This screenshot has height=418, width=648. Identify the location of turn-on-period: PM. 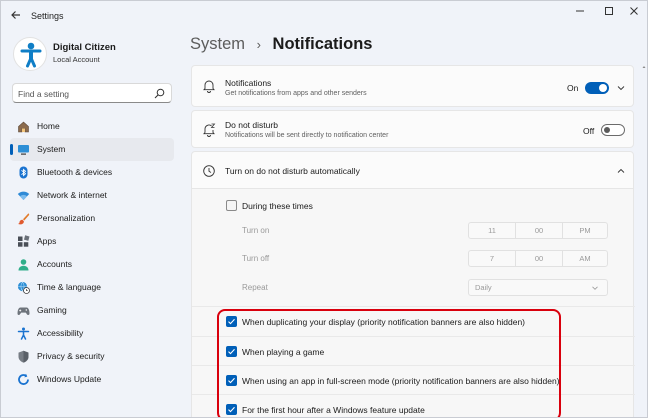
(585, 230).